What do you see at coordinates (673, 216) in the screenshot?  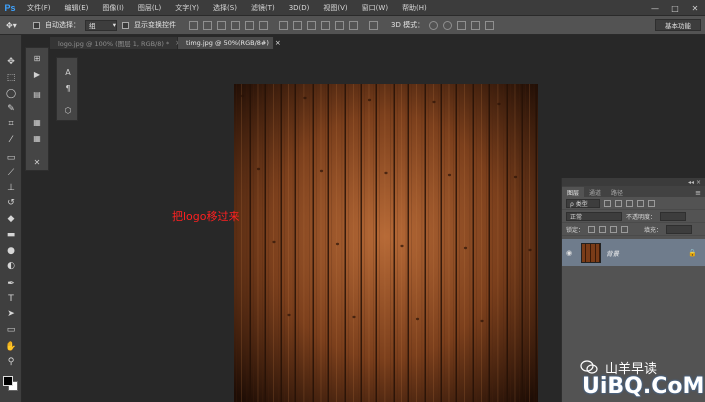 I see `opacity-input` at bounding box center [673, 216].